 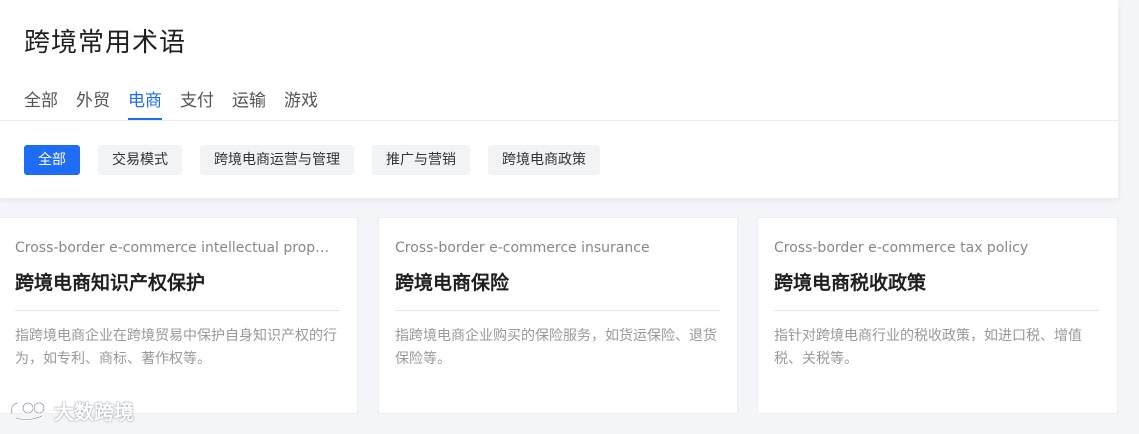 I want to click on term-english-name: Cross-border e-commerce tax policy, so click(x=901, y=248).